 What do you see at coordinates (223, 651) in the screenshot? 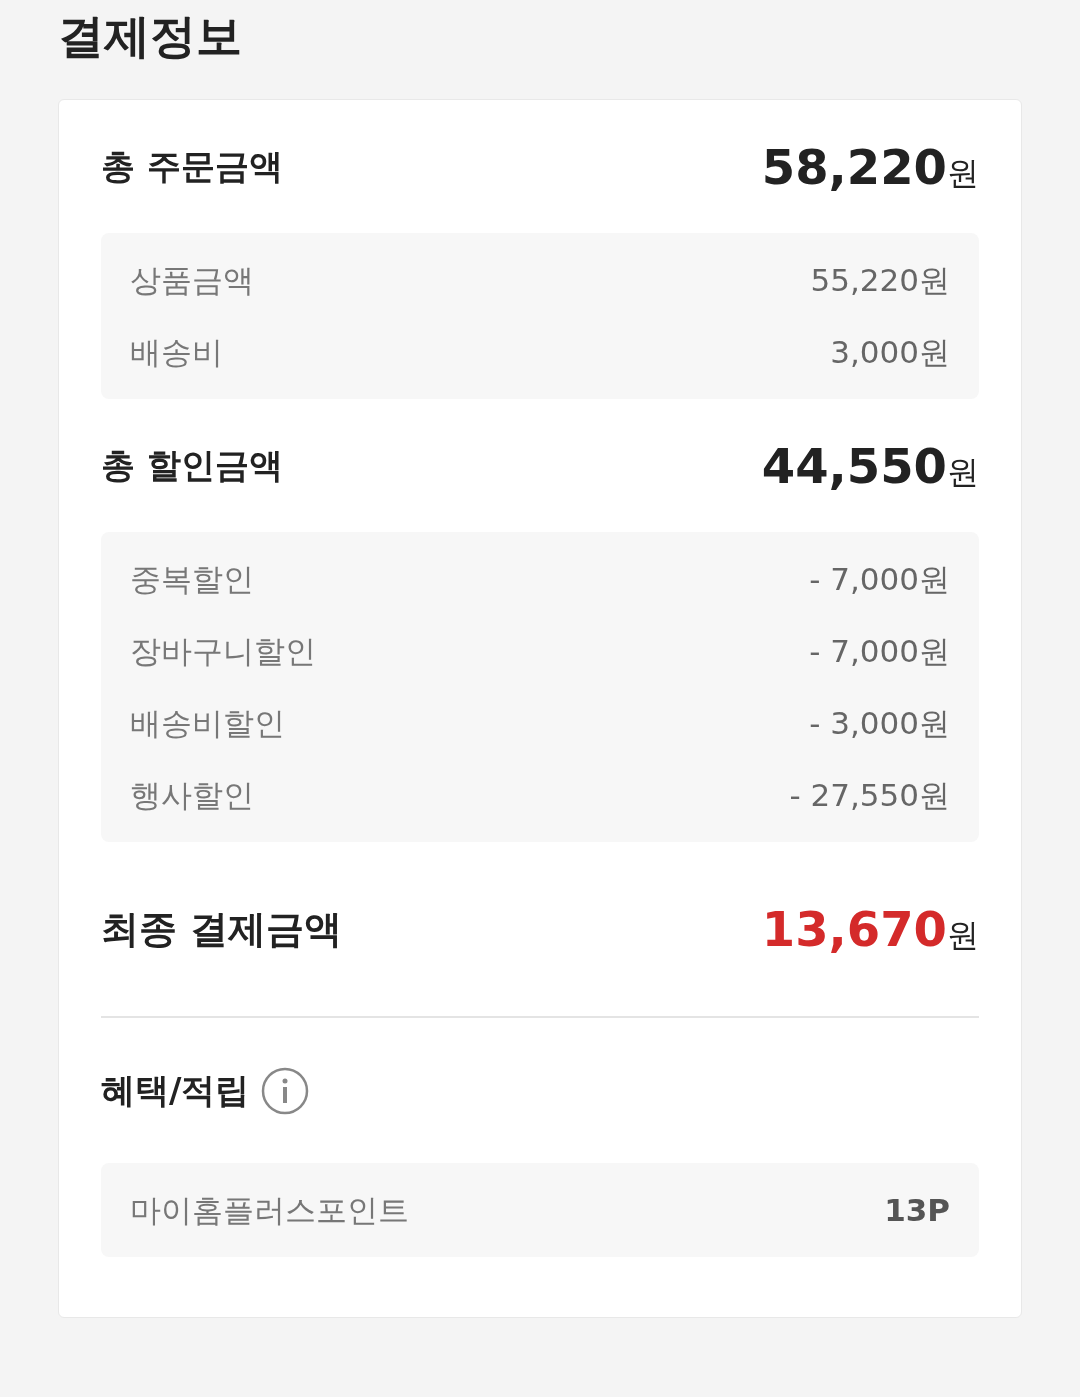
I see `detail-label: 장바구니할인` at bounding box center [223, 651].